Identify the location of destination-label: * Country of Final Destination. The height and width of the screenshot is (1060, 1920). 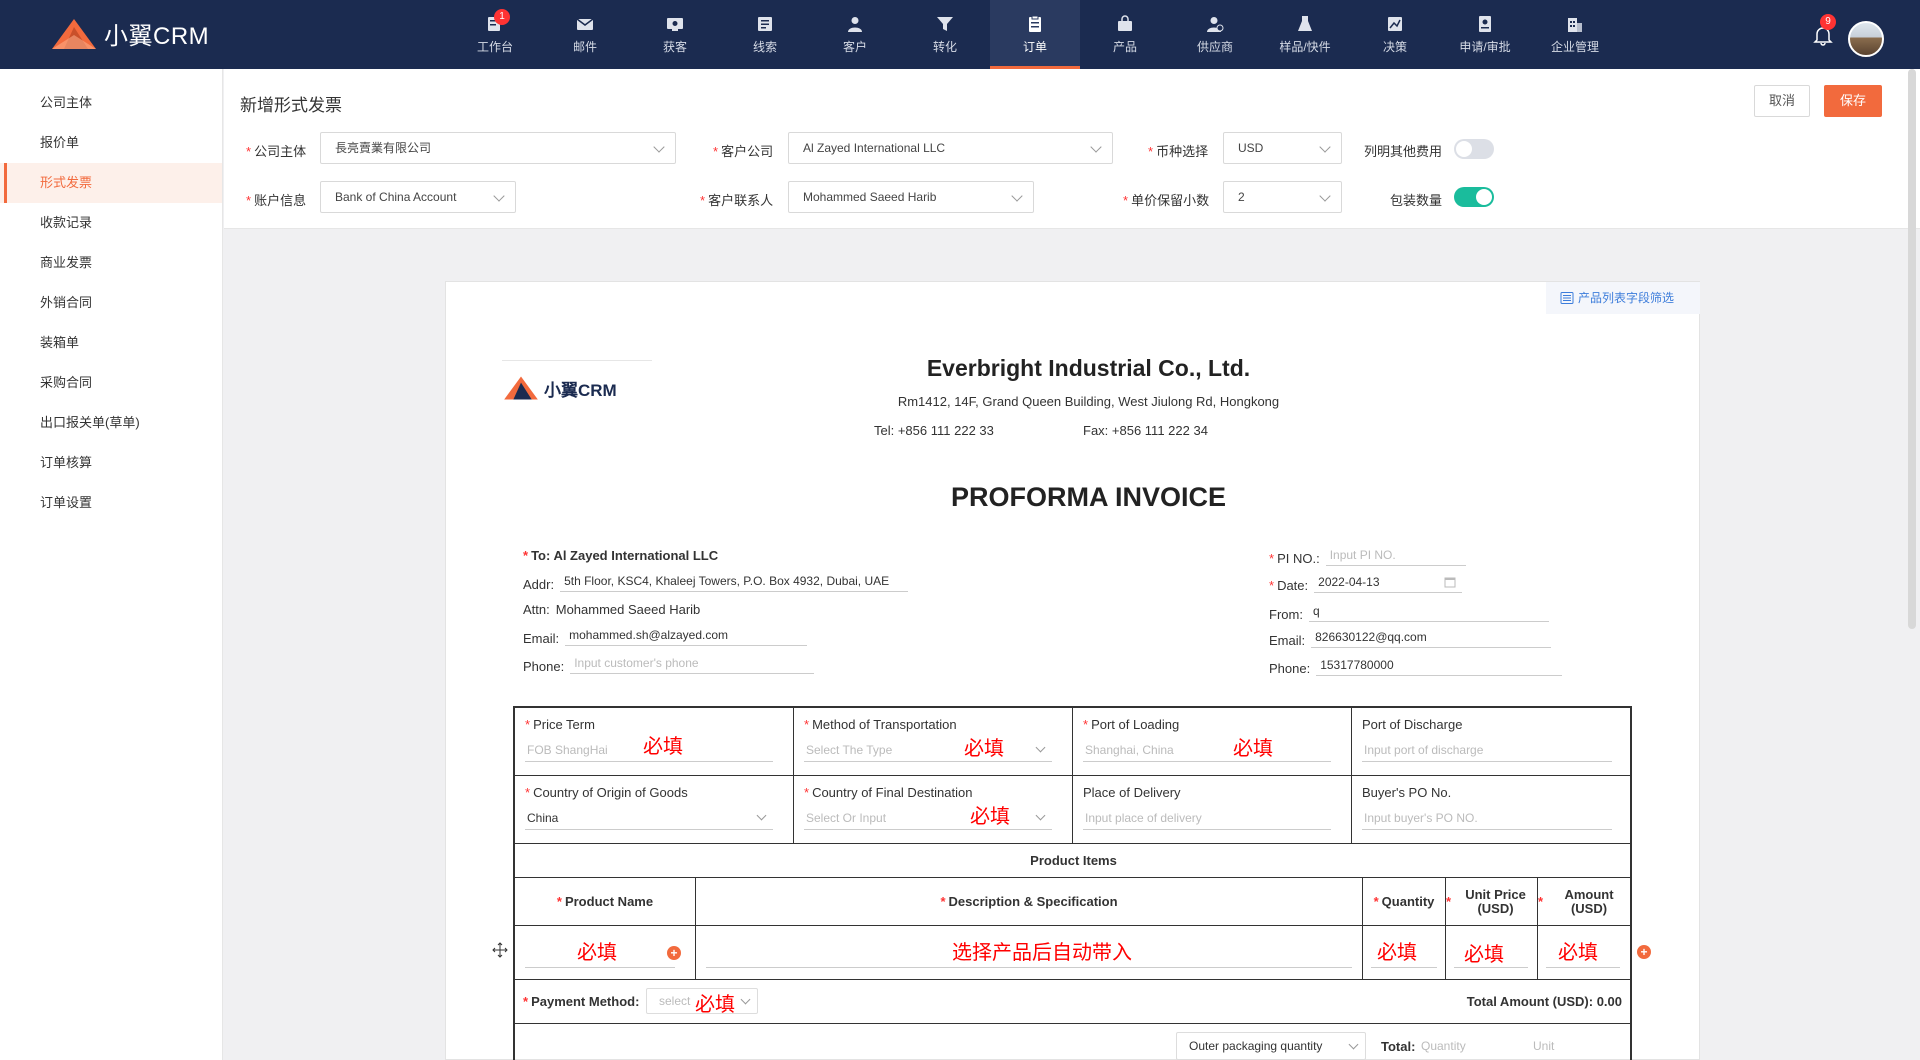
(888, 792).